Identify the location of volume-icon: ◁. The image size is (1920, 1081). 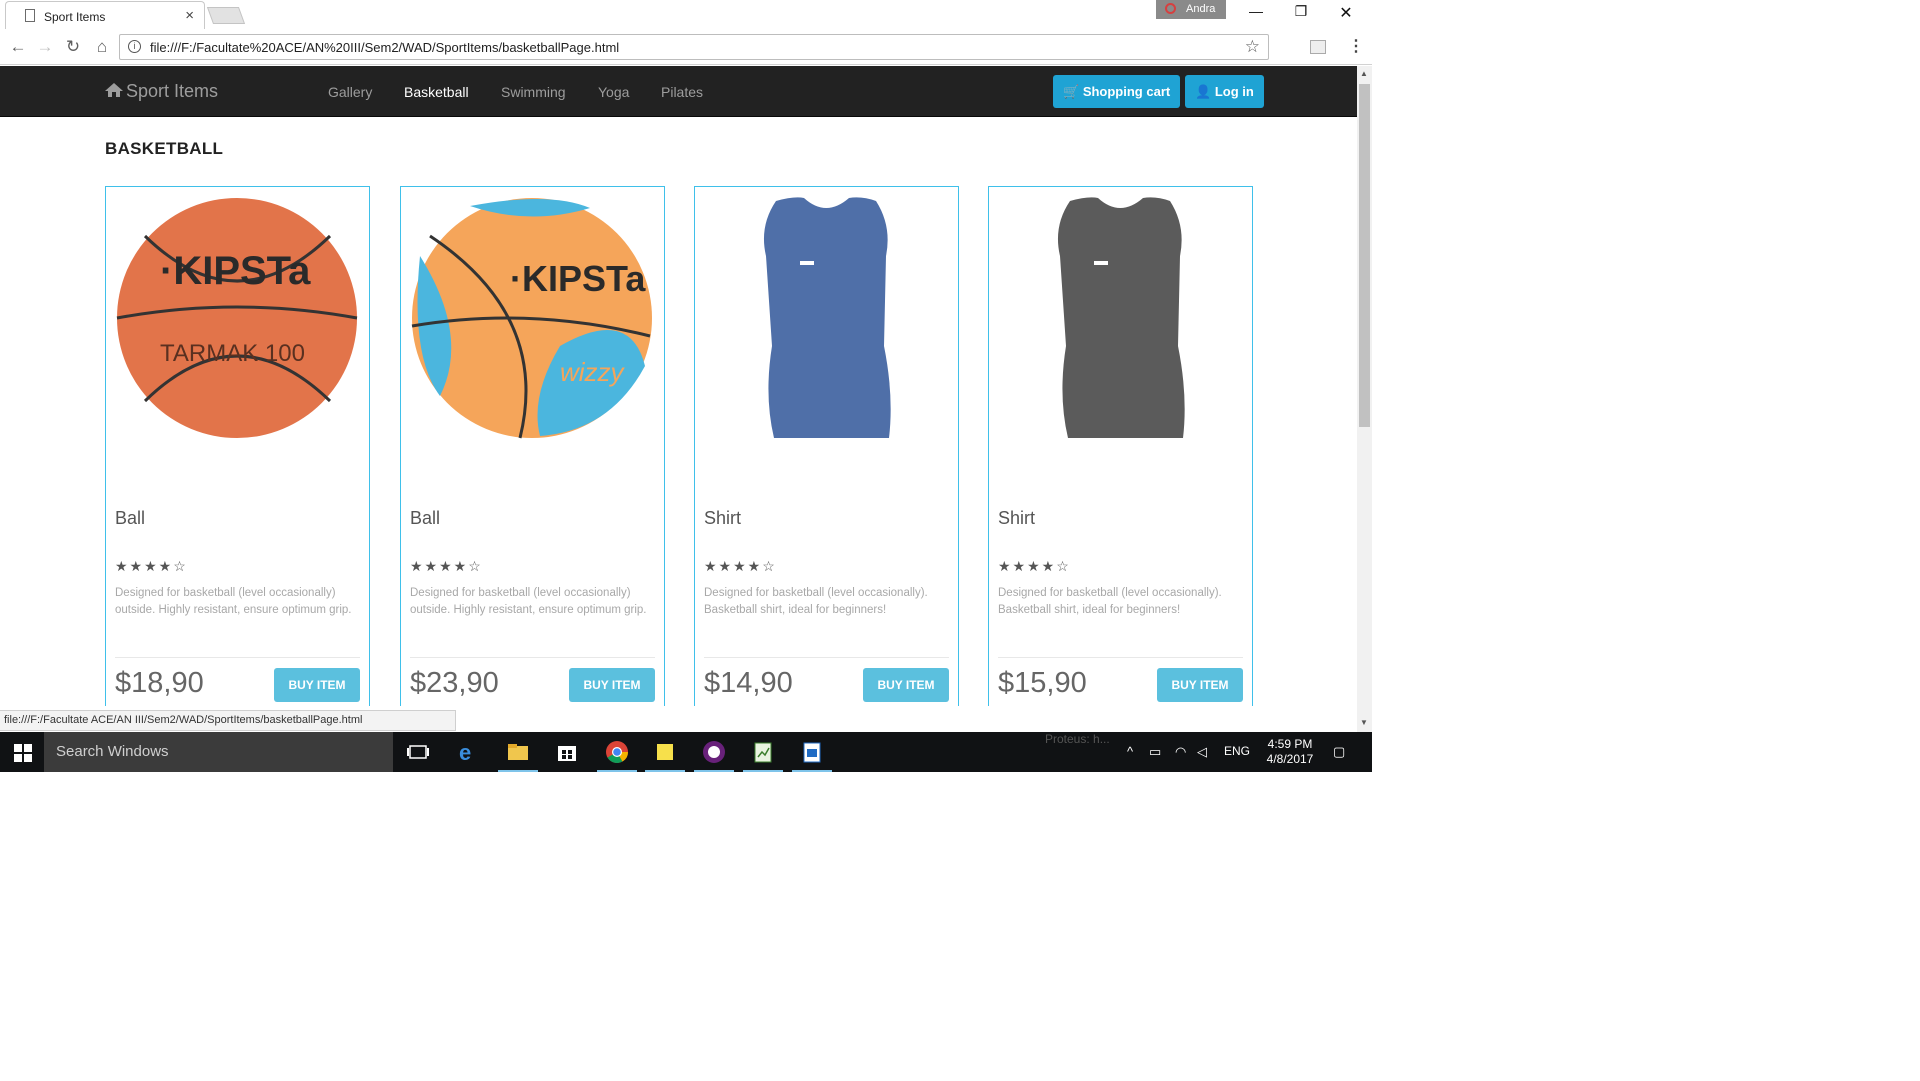
(1202, 752).